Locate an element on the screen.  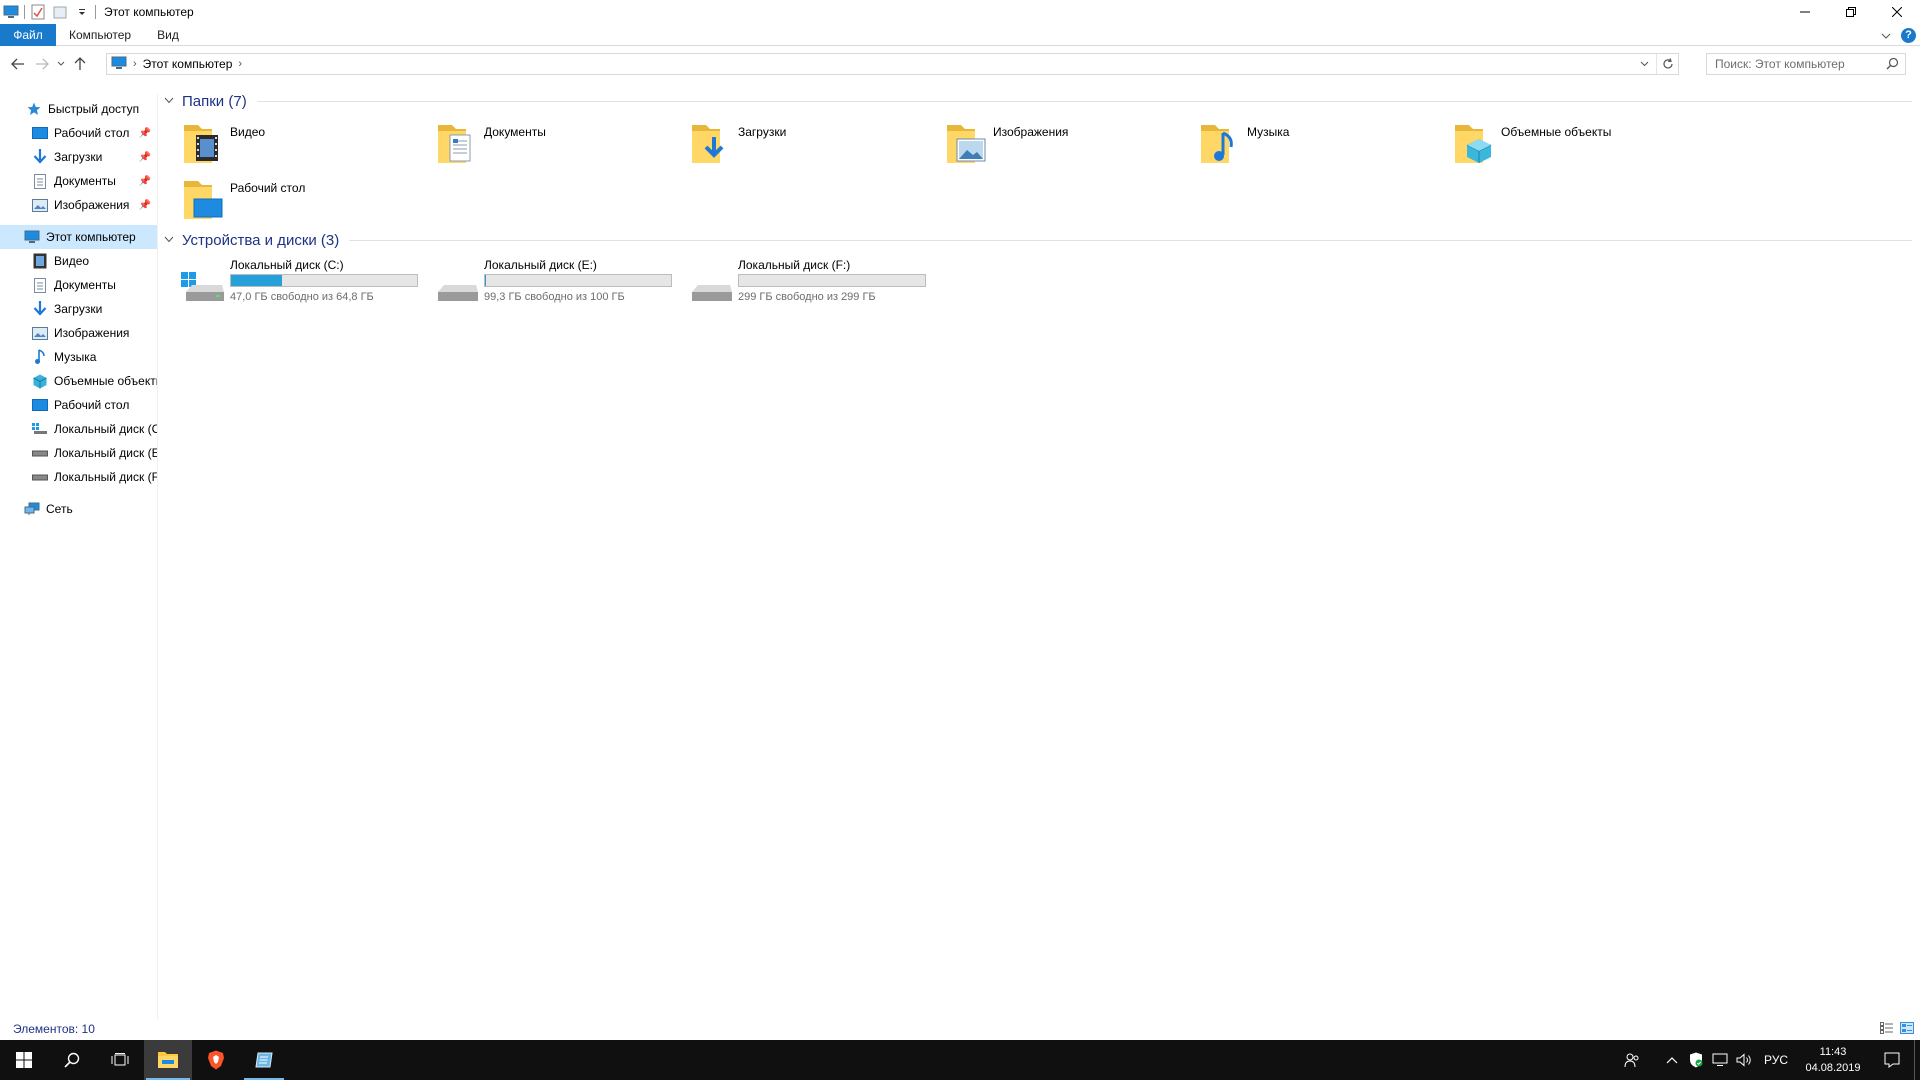
address-dropdown-icon is located at coordinates (1644, 64).